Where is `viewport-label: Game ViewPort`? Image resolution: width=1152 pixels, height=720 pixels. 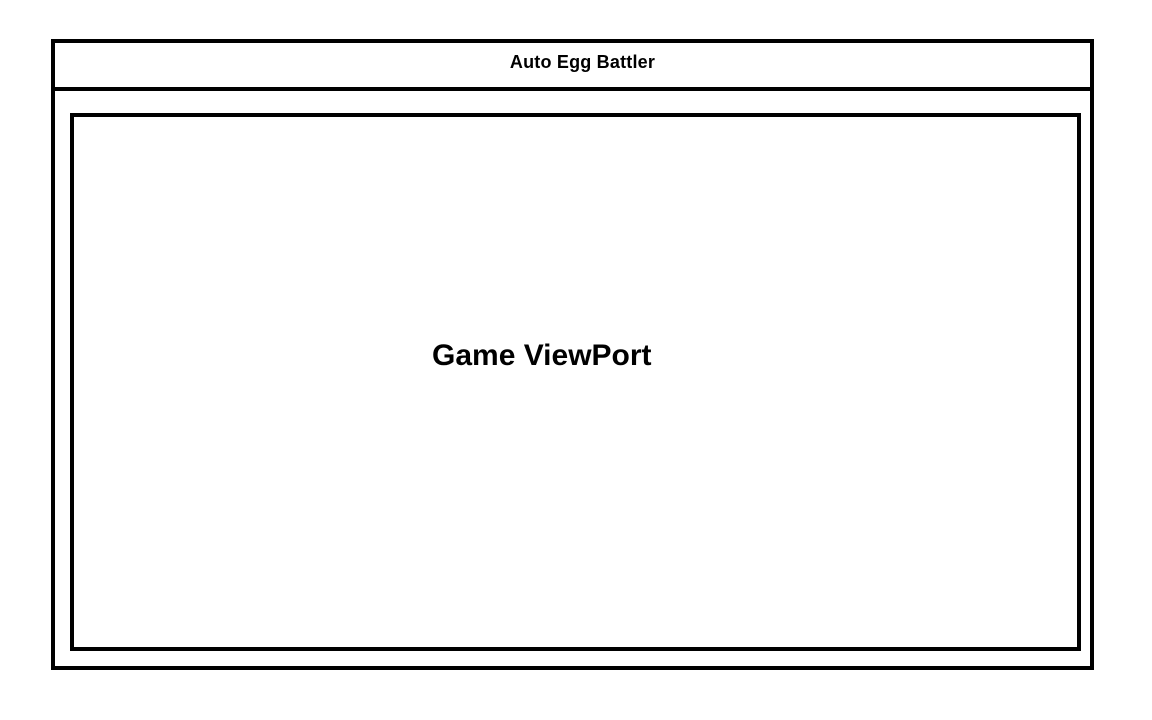 viewport-label: Game ViewPort is located at coordinates (542, 355).